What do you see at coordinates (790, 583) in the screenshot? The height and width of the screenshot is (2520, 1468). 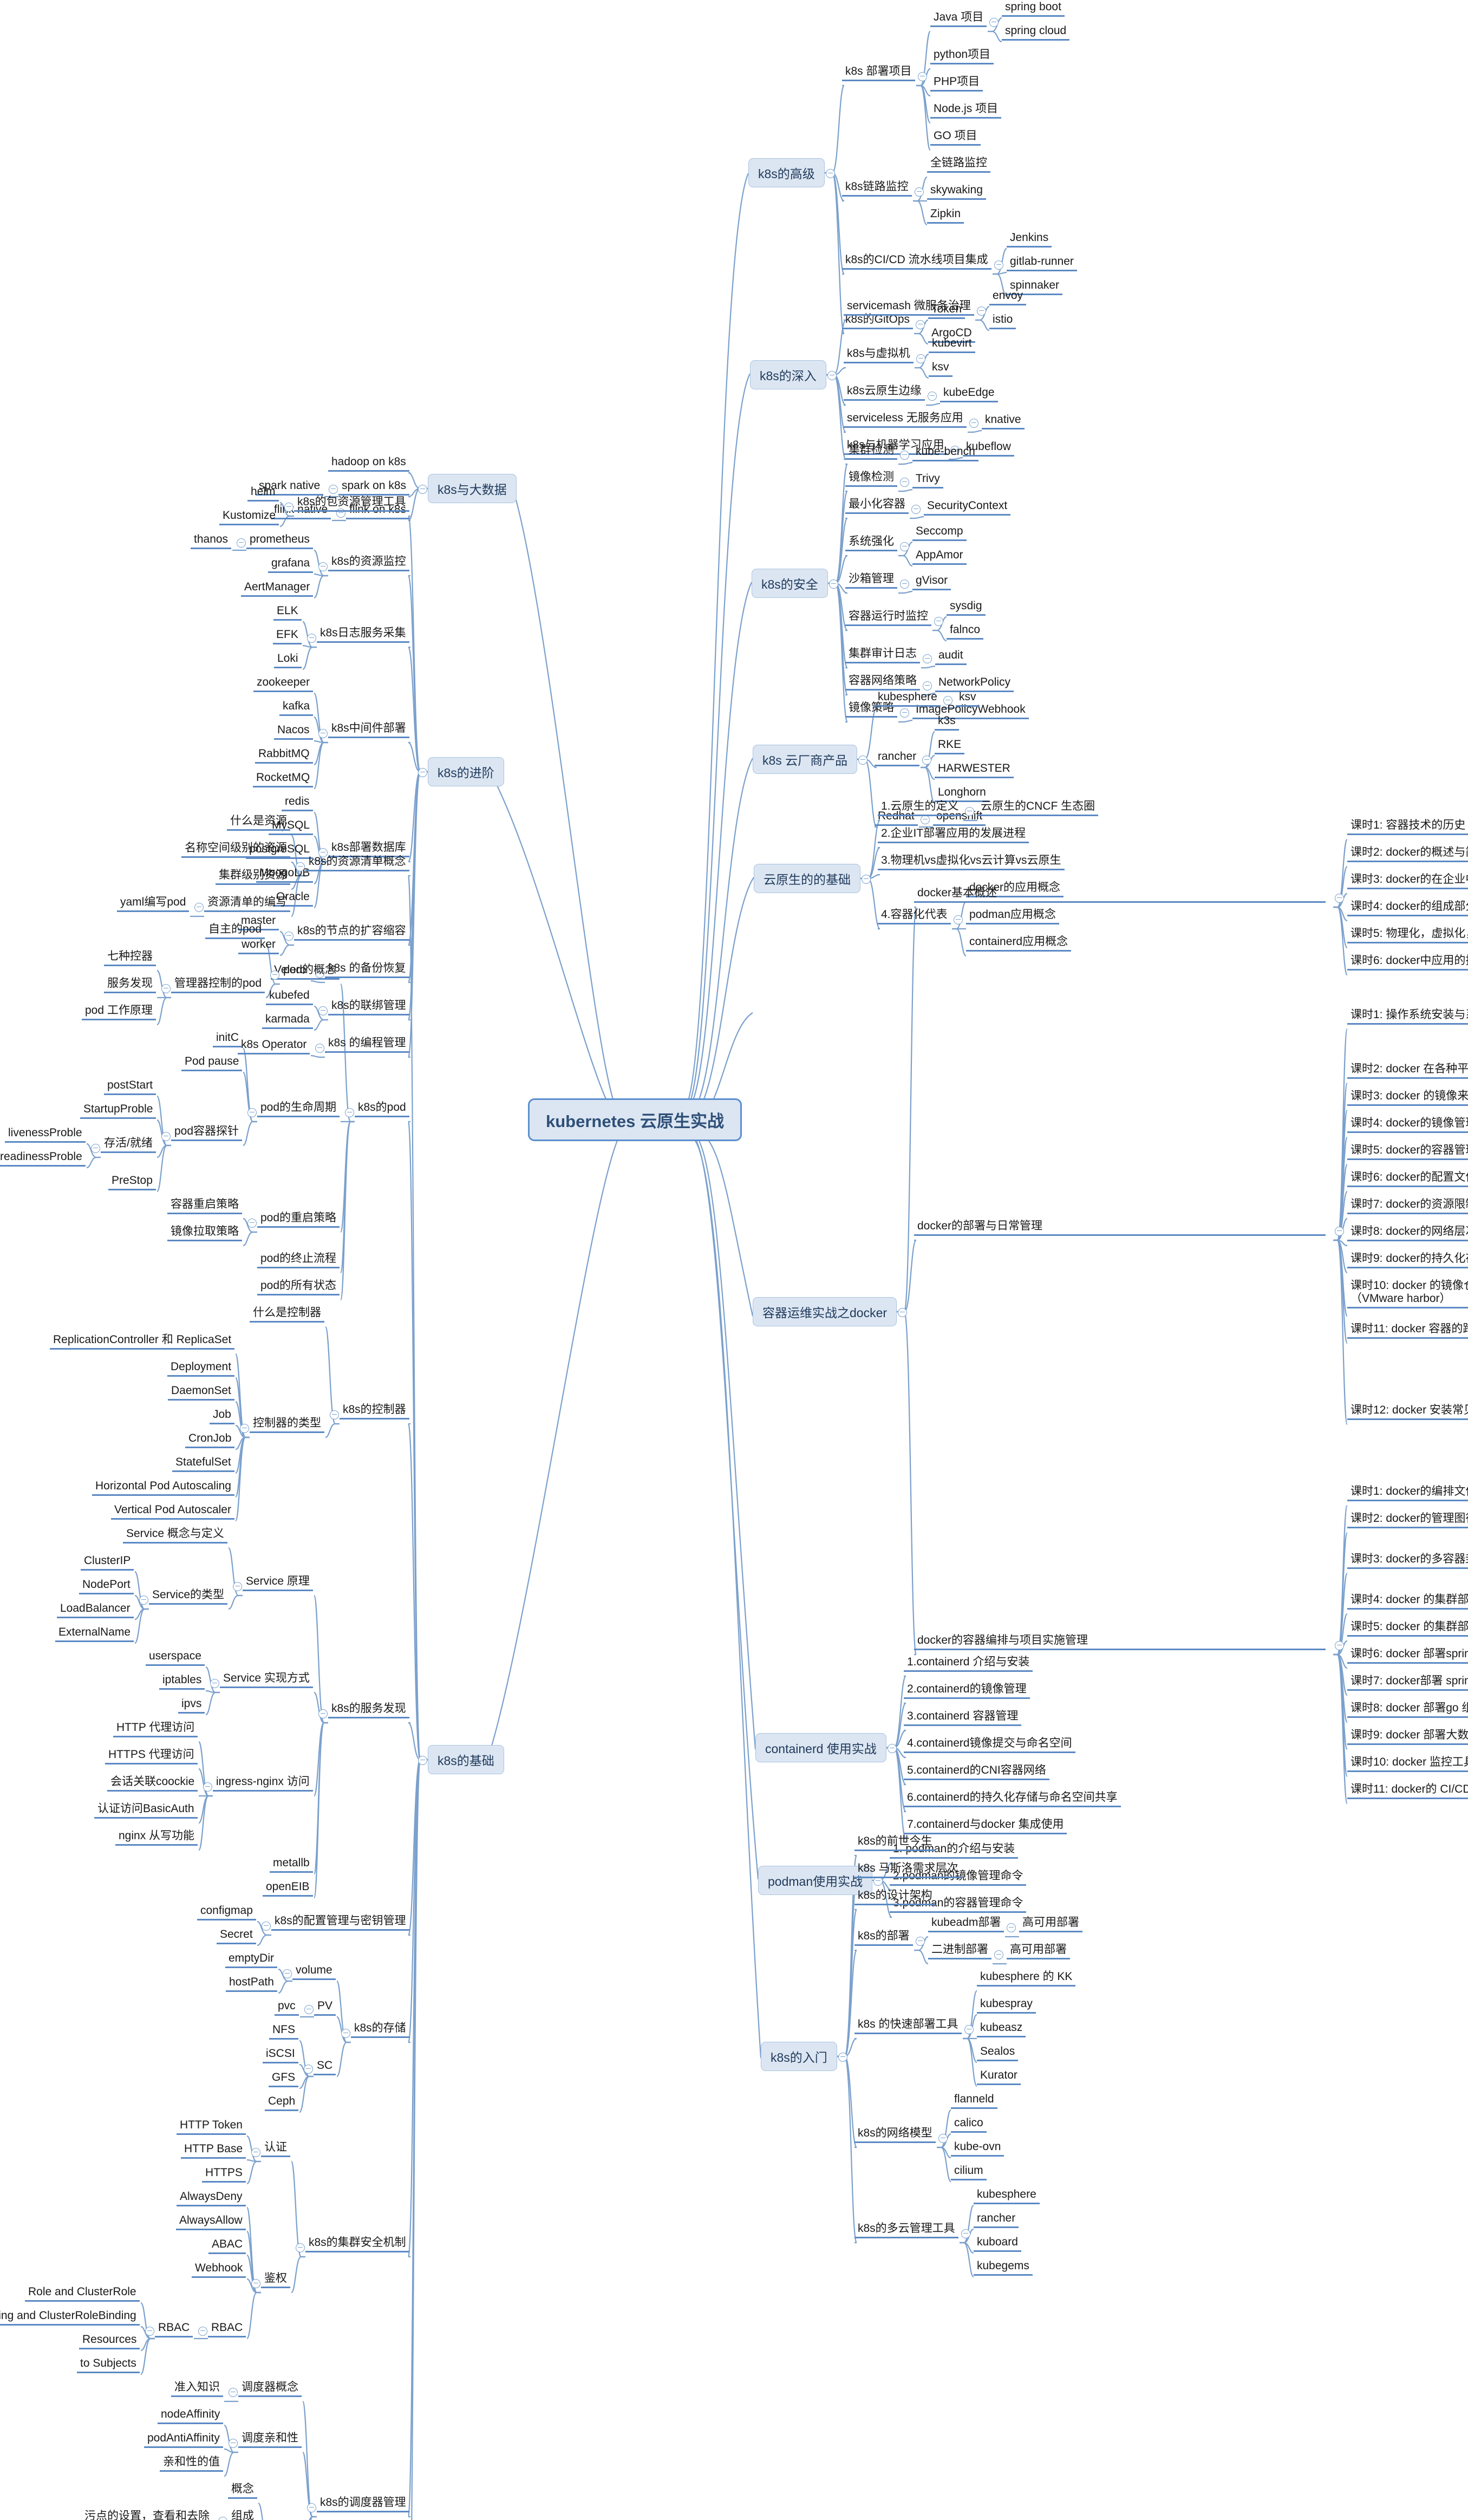 I see `branch-anquan: k8s的安全` at bounding box center [790, 583].